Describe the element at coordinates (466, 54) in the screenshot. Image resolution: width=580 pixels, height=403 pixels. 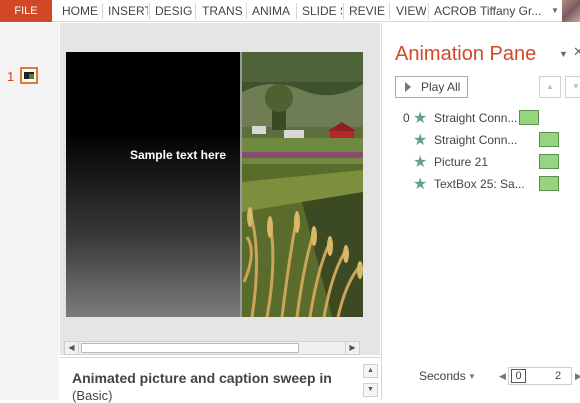
I see `pane-title: Animation Pane` at that location.